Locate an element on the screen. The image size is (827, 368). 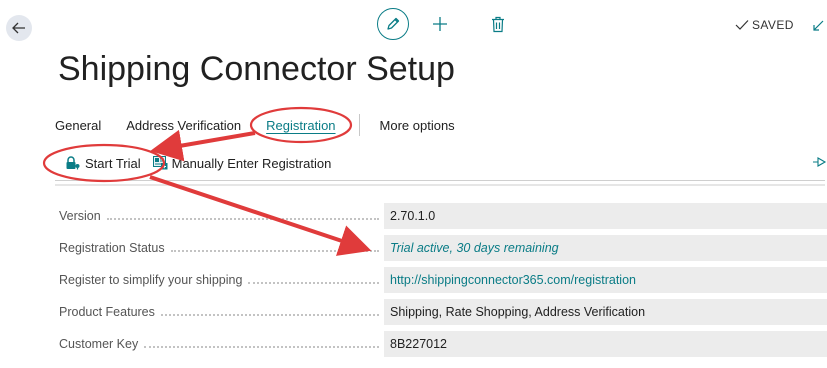
tab-general: General is located at coordinates (78, 125).